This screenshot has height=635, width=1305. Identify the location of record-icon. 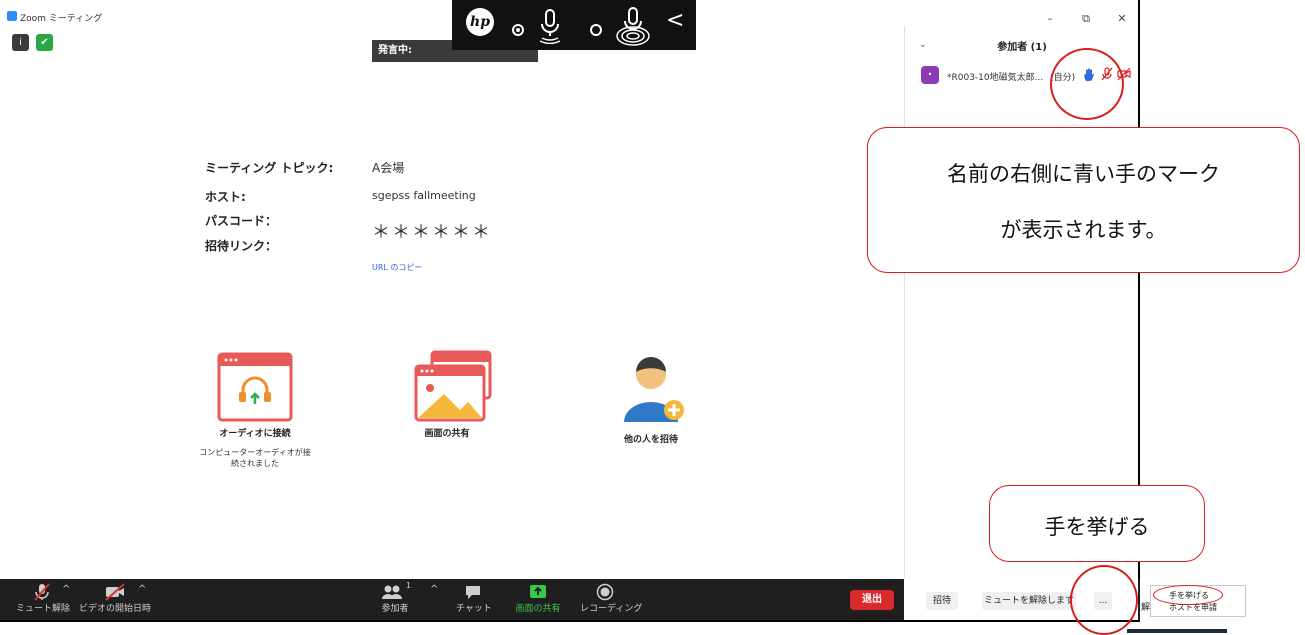
(605, 592).